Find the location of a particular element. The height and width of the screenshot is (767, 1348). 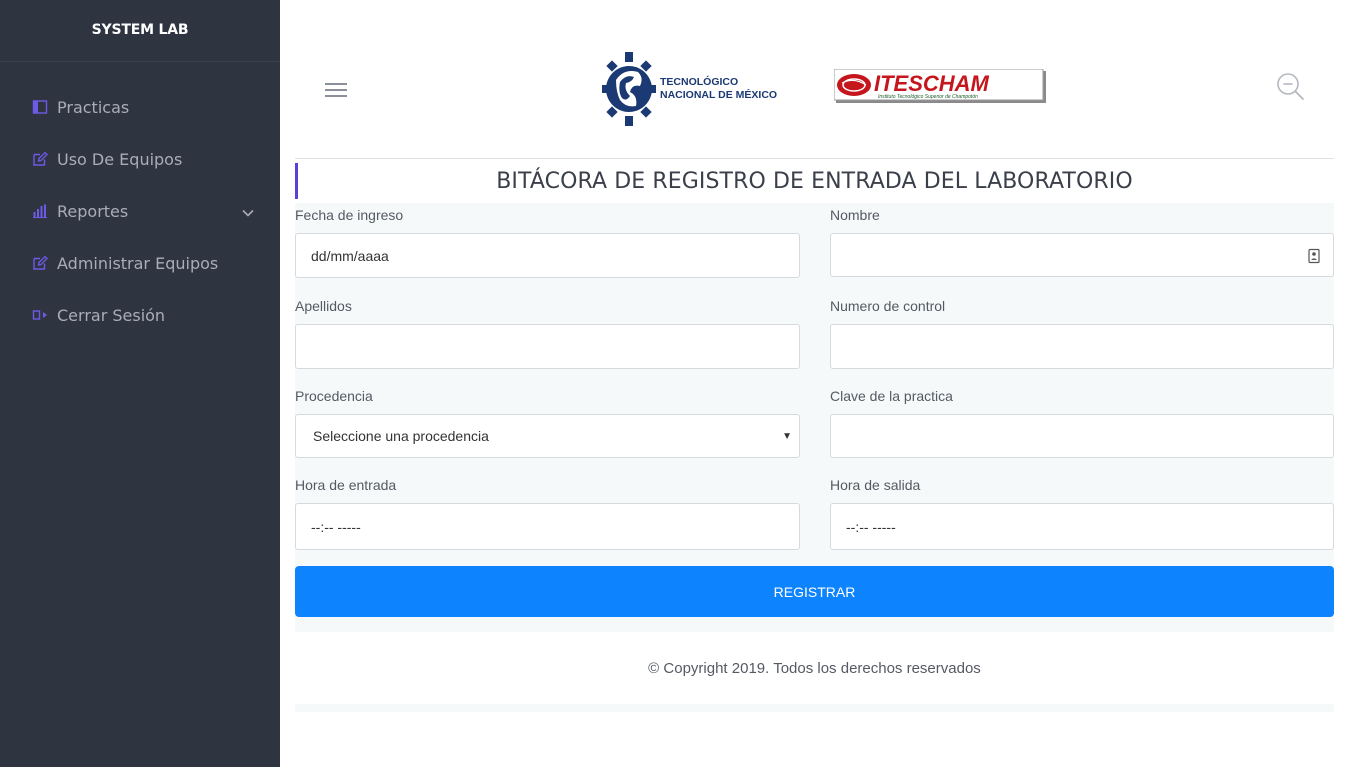

apellidos-input is located at coordinates (547, 346).